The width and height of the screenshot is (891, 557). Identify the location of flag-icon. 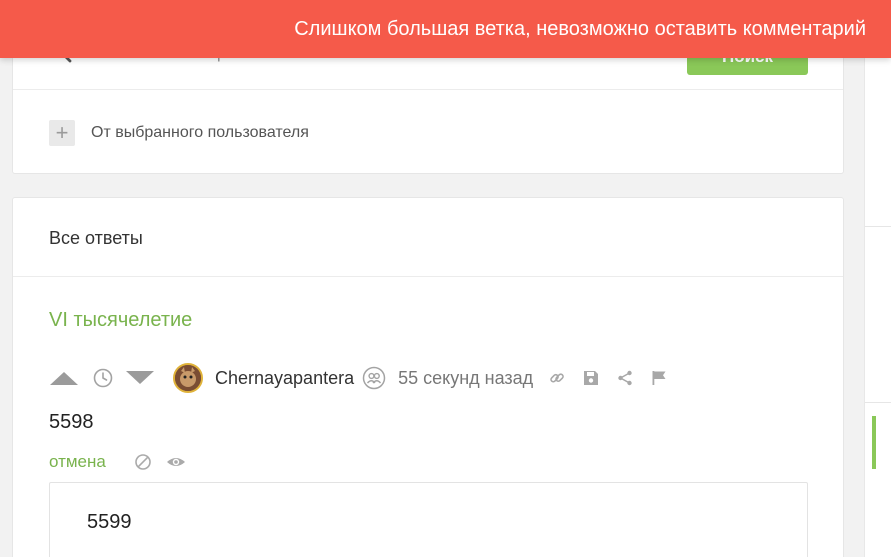
(659, 378).